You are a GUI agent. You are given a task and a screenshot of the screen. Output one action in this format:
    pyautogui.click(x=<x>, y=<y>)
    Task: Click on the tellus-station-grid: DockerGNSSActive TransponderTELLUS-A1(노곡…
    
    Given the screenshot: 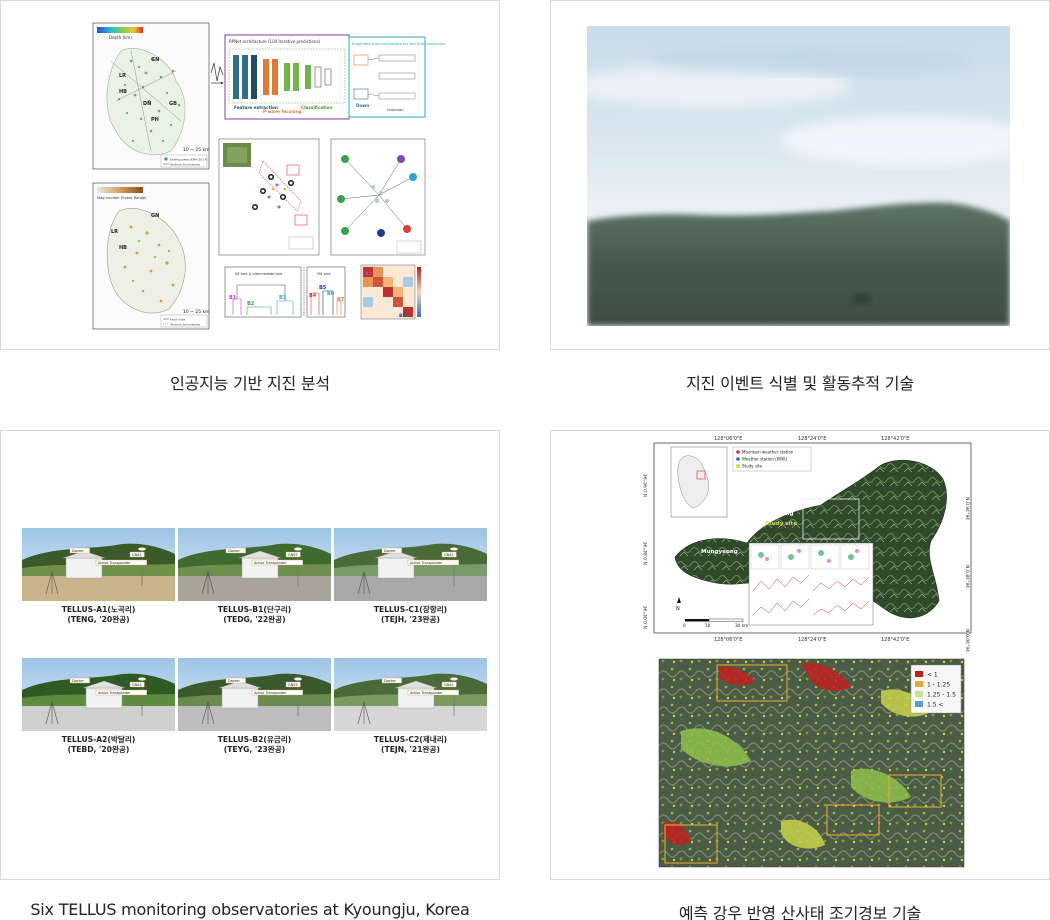 What is the action you would take?
    pyautogui.click(x=254, y=641)
    